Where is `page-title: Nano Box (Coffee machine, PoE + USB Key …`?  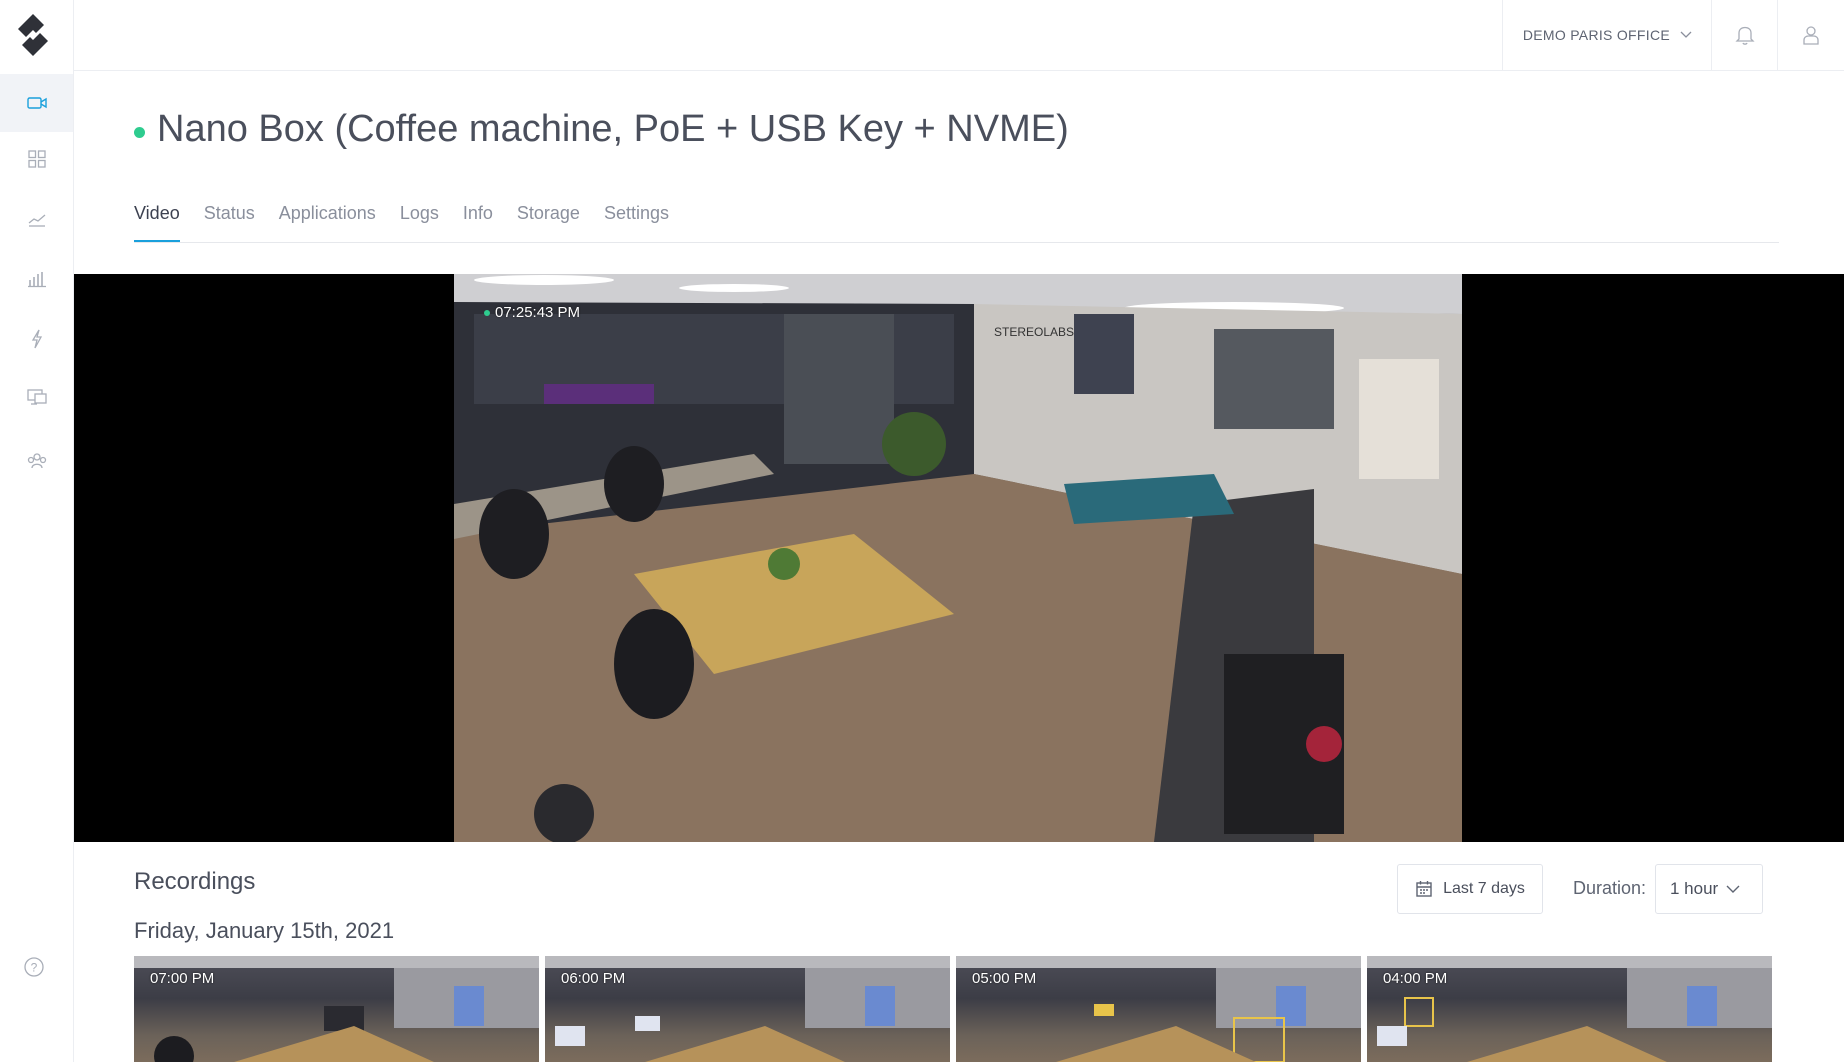
page-title: Nano Box (Coffee machine, PoE + USB Key … is located at coordinates (613, 129).